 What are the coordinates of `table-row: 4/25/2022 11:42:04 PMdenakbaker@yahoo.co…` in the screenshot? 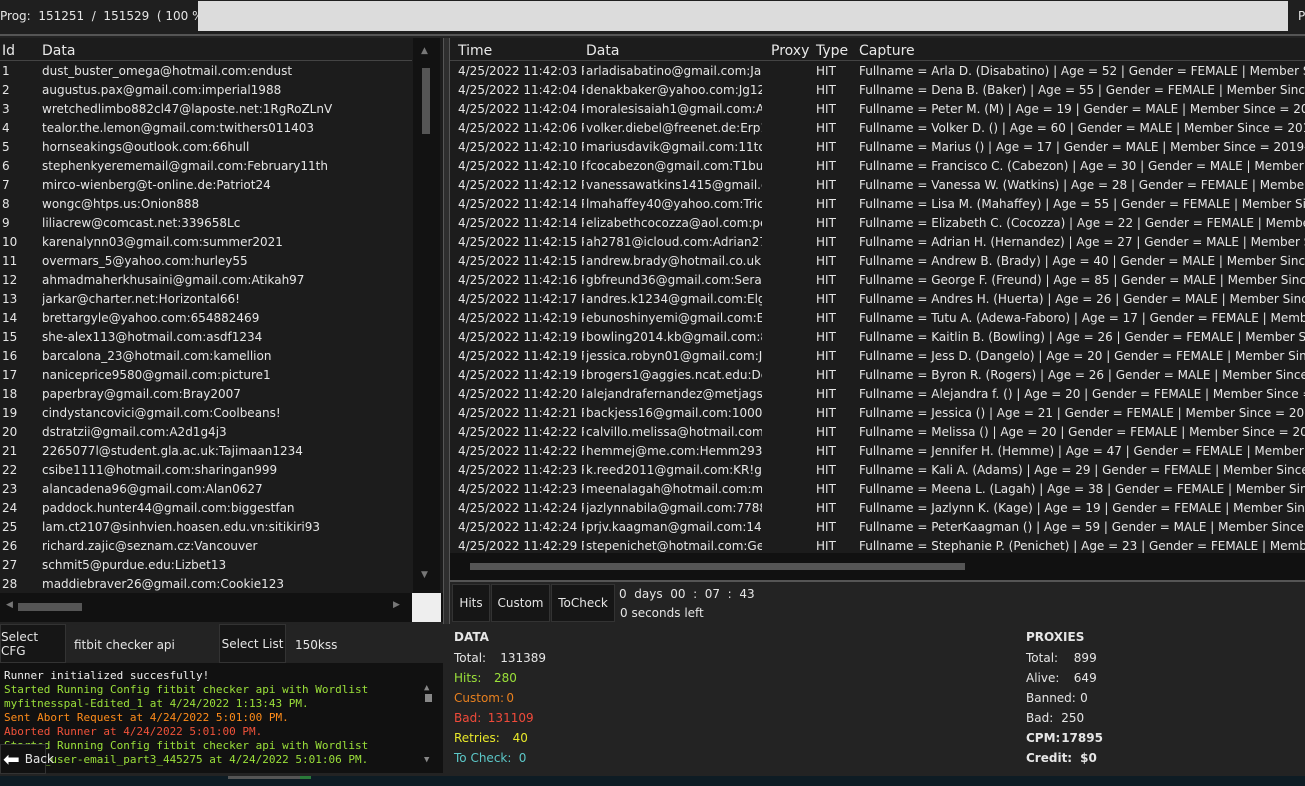 It's located at (877, 90).